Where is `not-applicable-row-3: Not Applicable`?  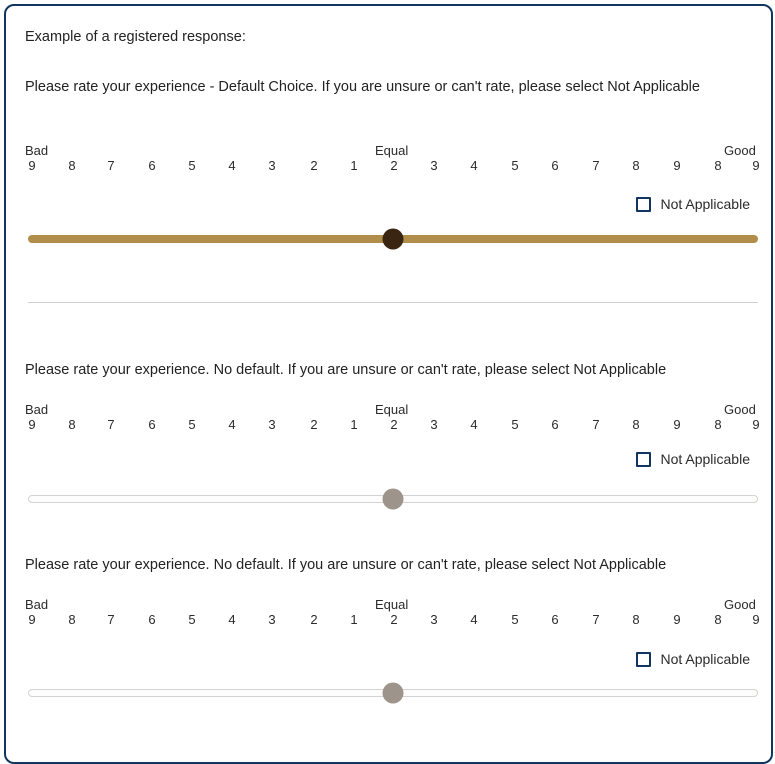
not-applicable-row-3: Not Applicable is located at coordinates (693, 659).